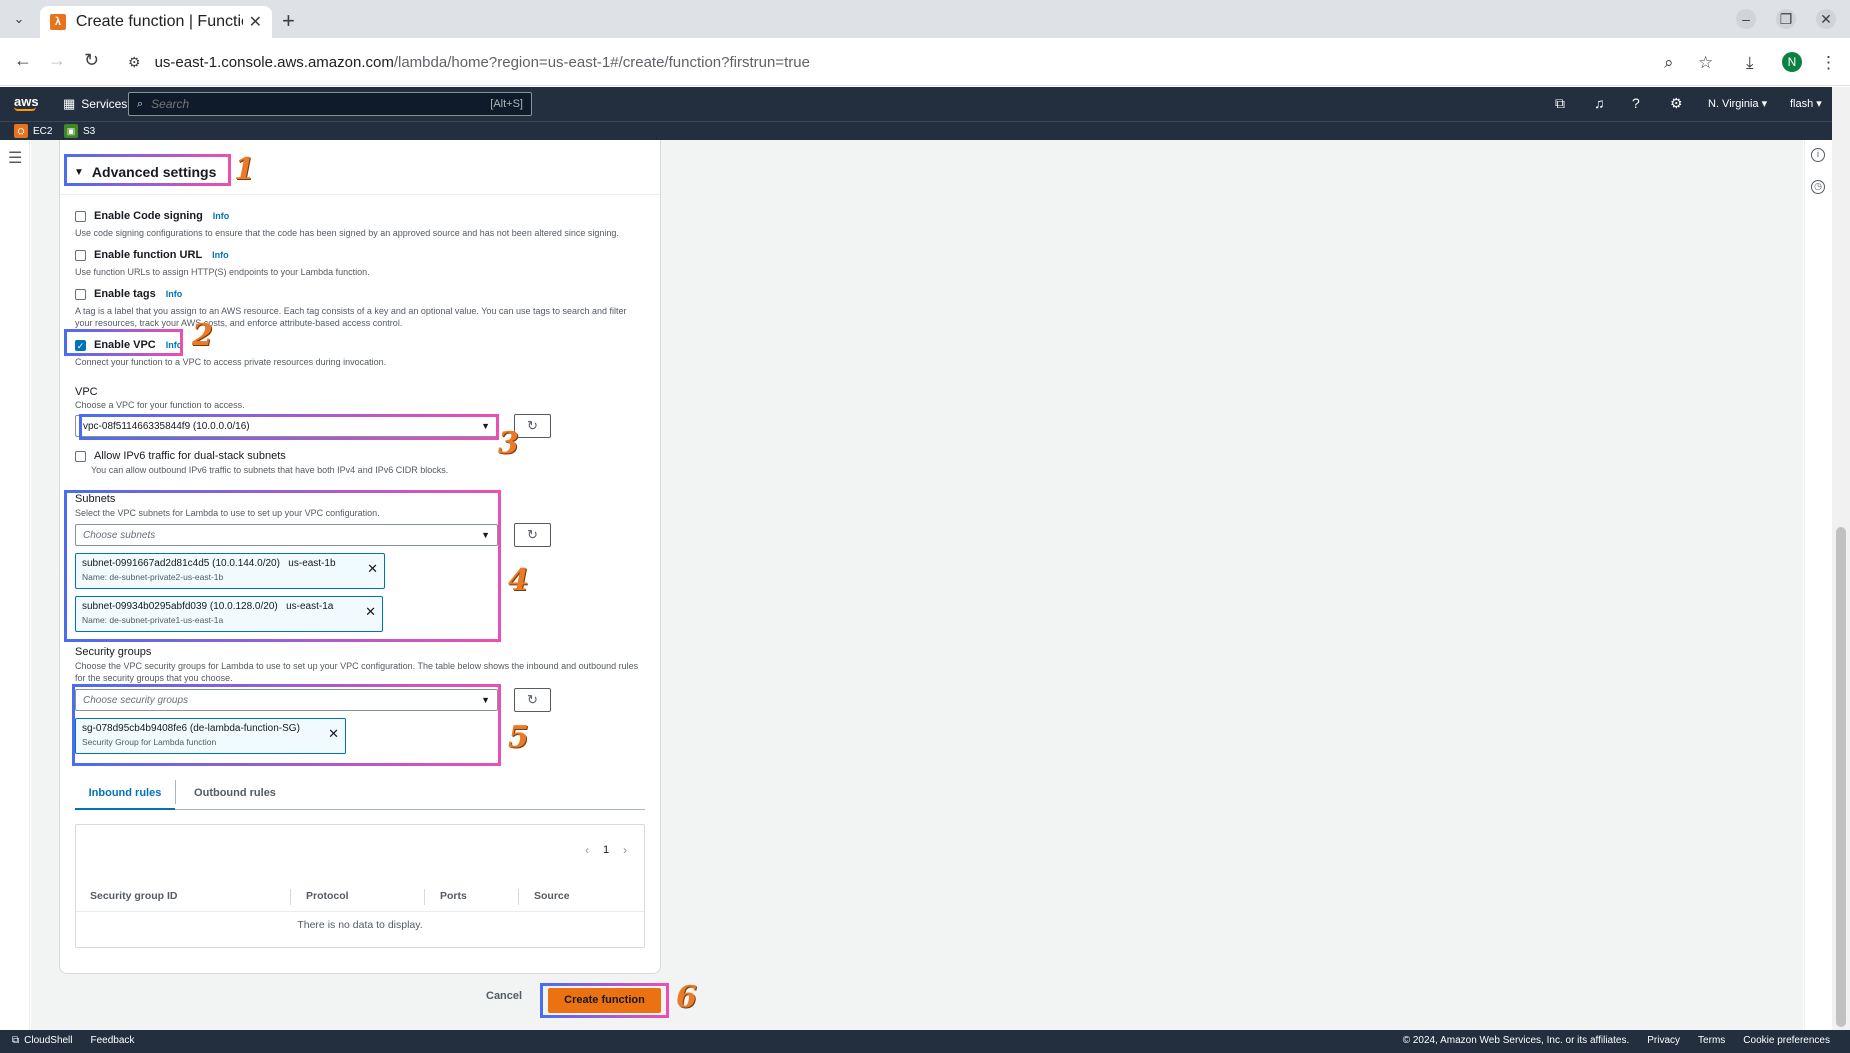  I want to click on function-url-checkbox, so click(80, 255).